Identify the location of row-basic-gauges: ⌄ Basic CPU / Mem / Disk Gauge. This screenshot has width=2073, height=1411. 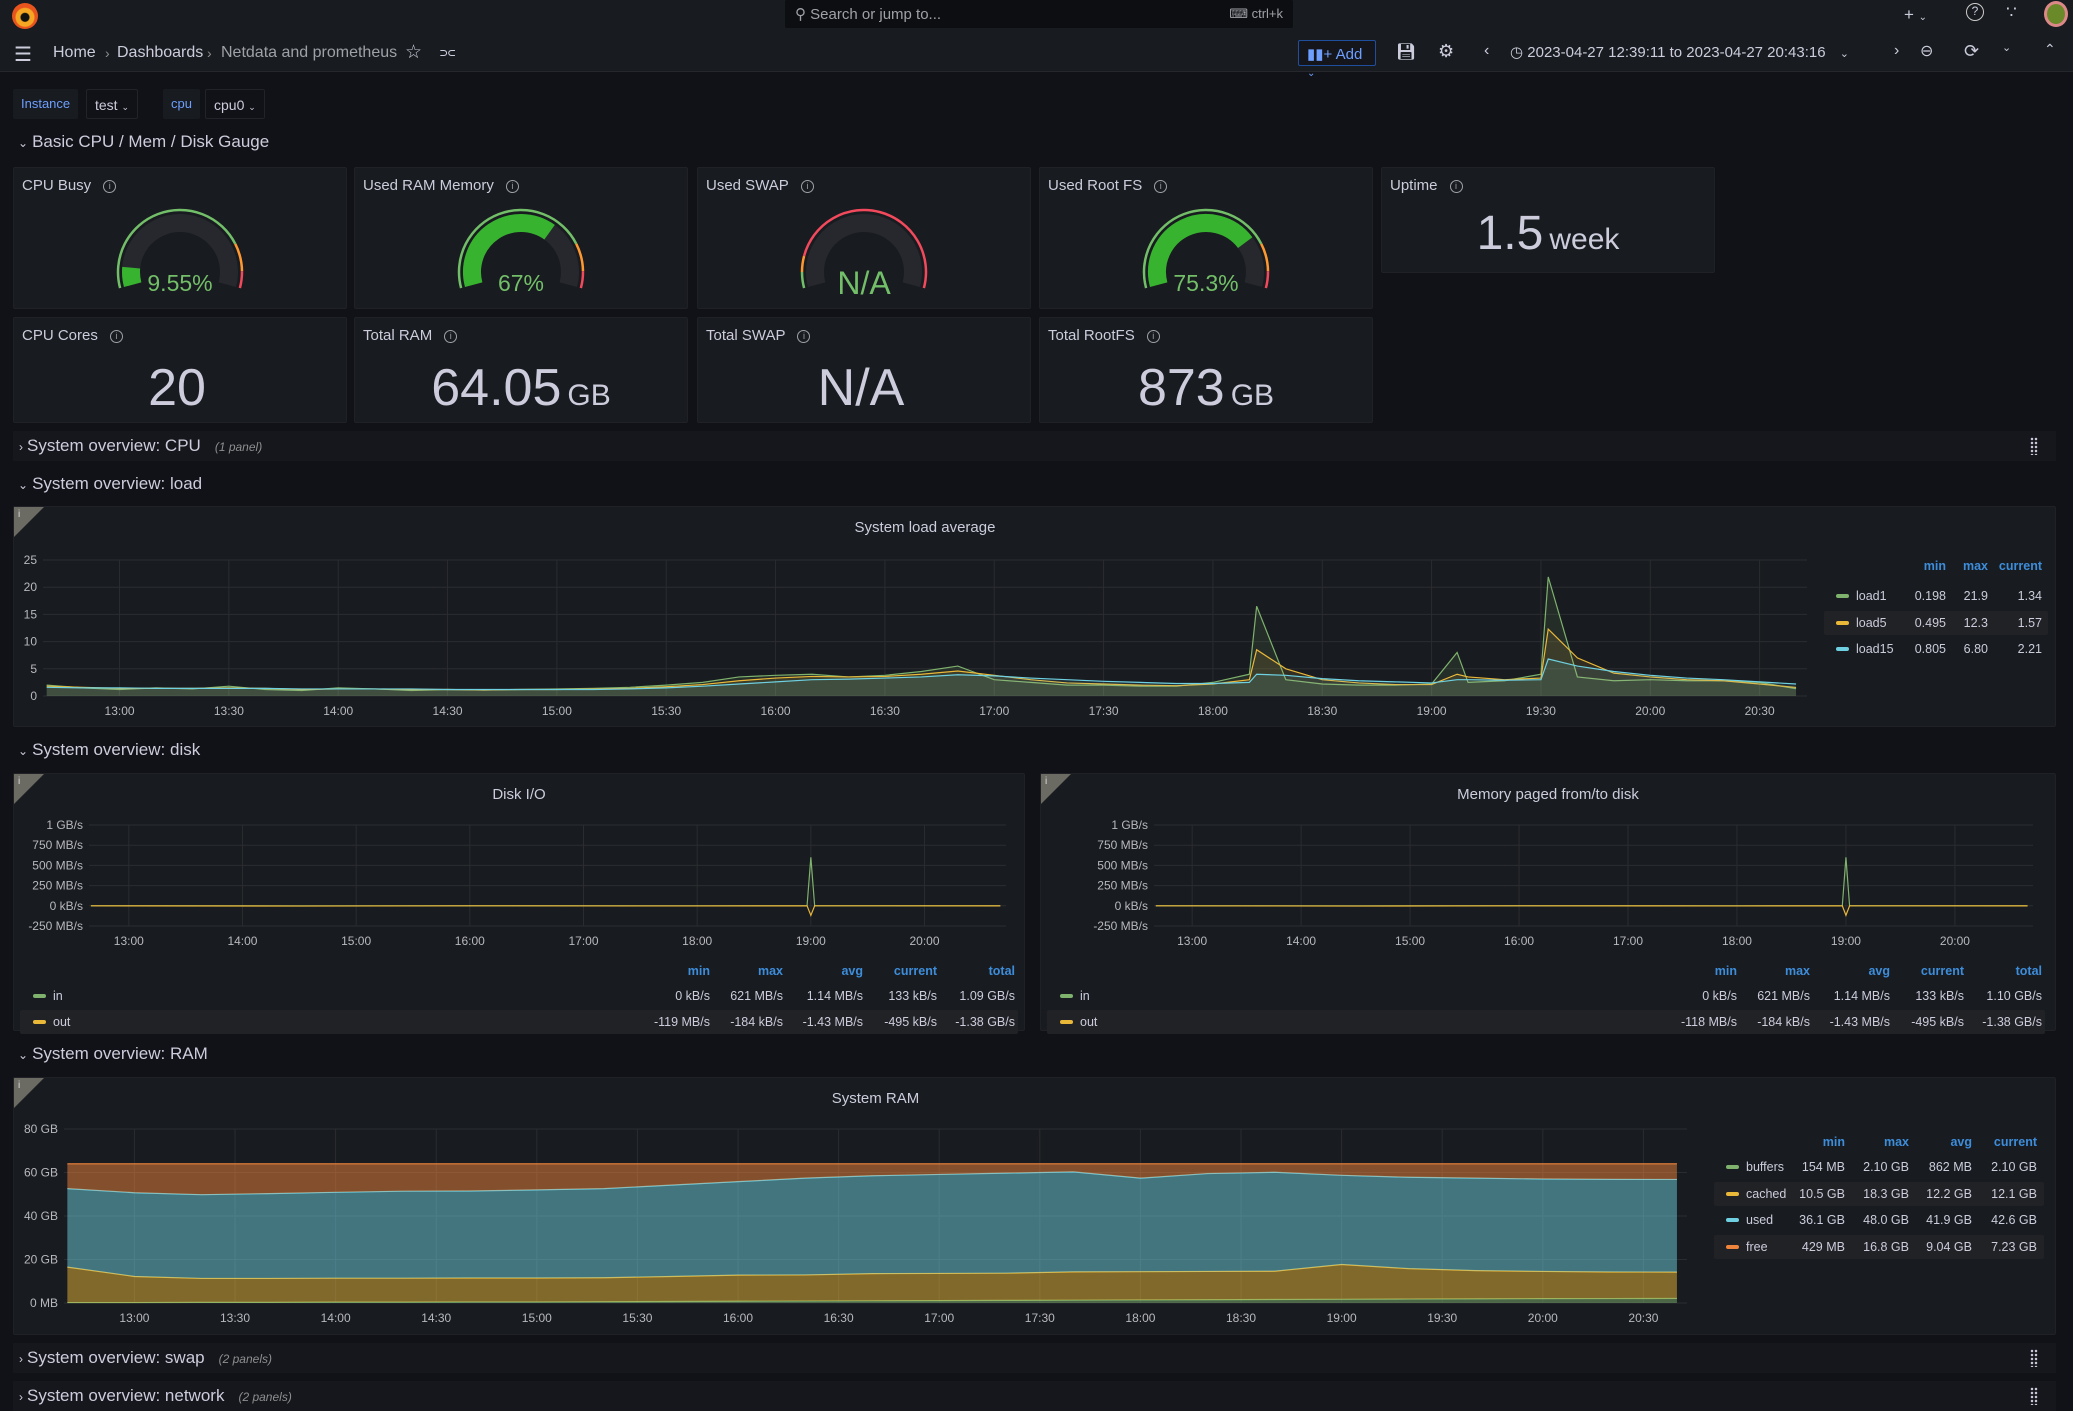
(143, 142).